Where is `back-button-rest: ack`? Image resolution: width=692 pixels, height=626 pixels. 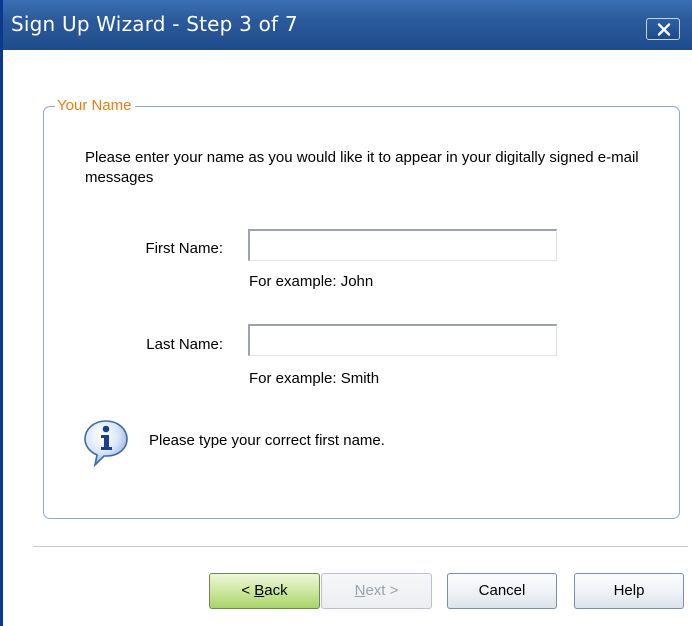
back-button-rest: ack is located at coordinates (276, 590).